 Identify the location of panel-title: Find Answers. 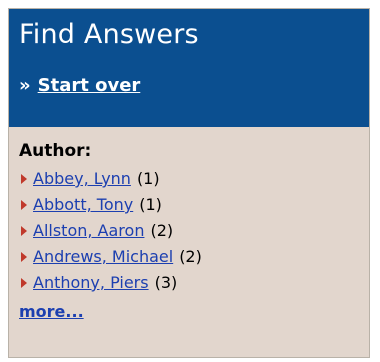
(109, 34).